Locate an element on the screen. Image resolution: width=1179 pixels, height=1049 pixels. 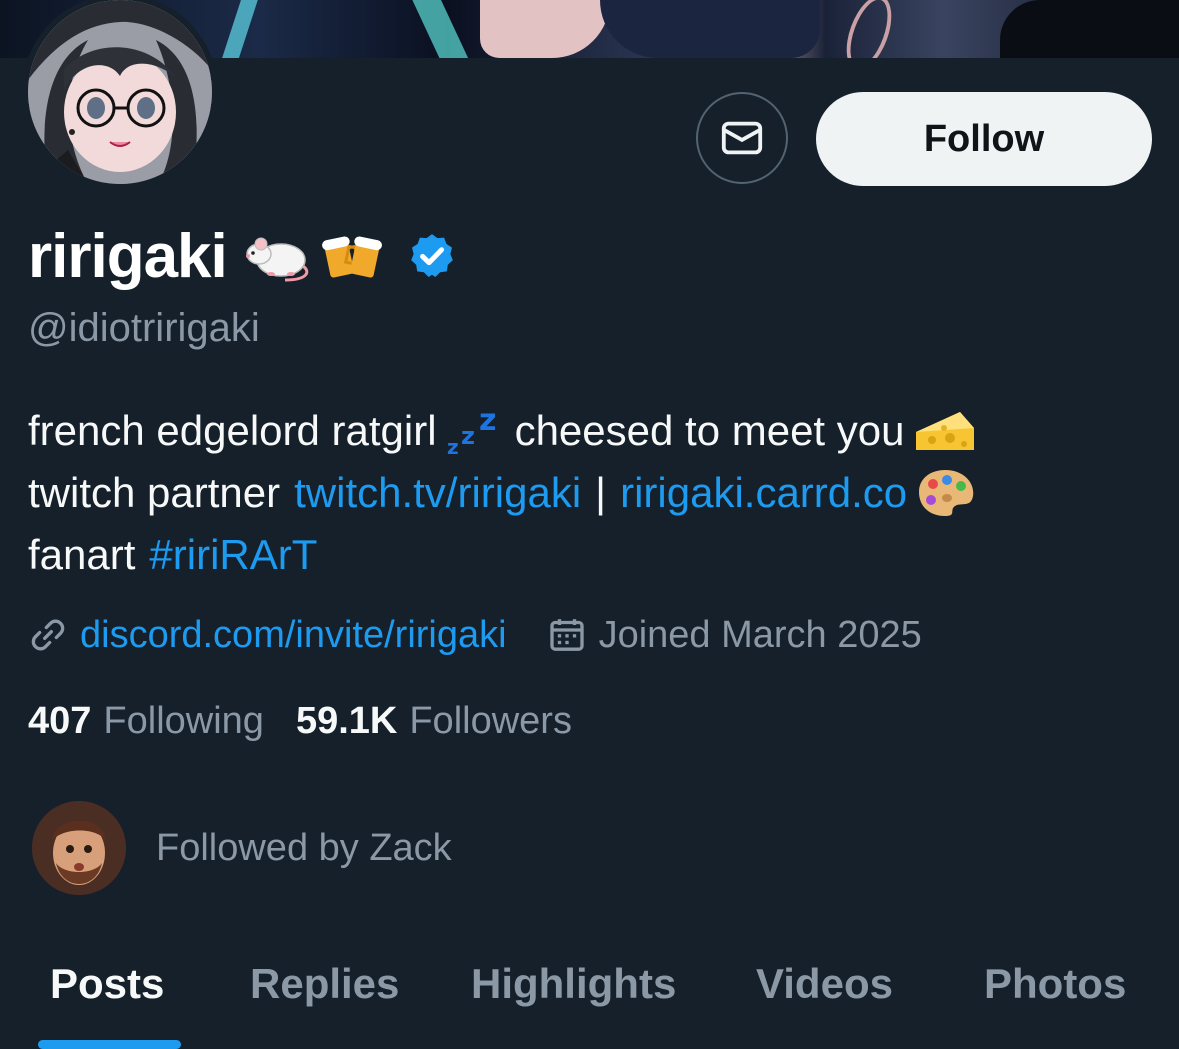
profile-avatar is located at coordinates (120, 95).